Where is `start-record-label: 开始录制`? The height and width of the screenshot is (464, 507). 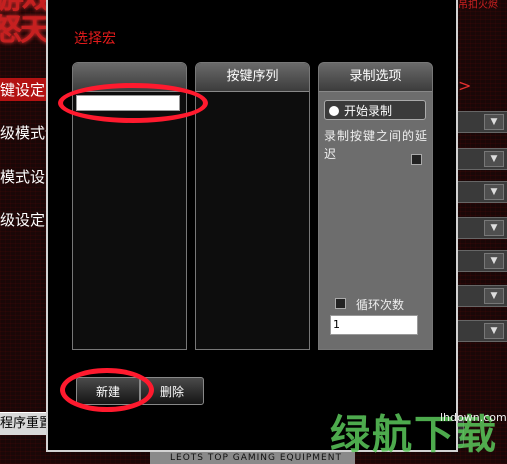
start-record-label: 开始录制 is located at coordinates (368, 111).